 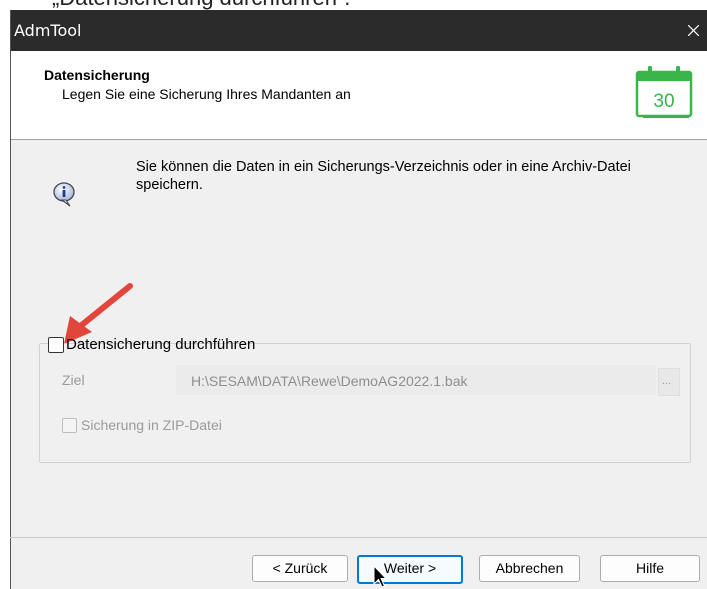 What do you see at coordinates (300, 568) in the screenshot?
I see `back-button: < Zurück` at bounding box center [300, 568].